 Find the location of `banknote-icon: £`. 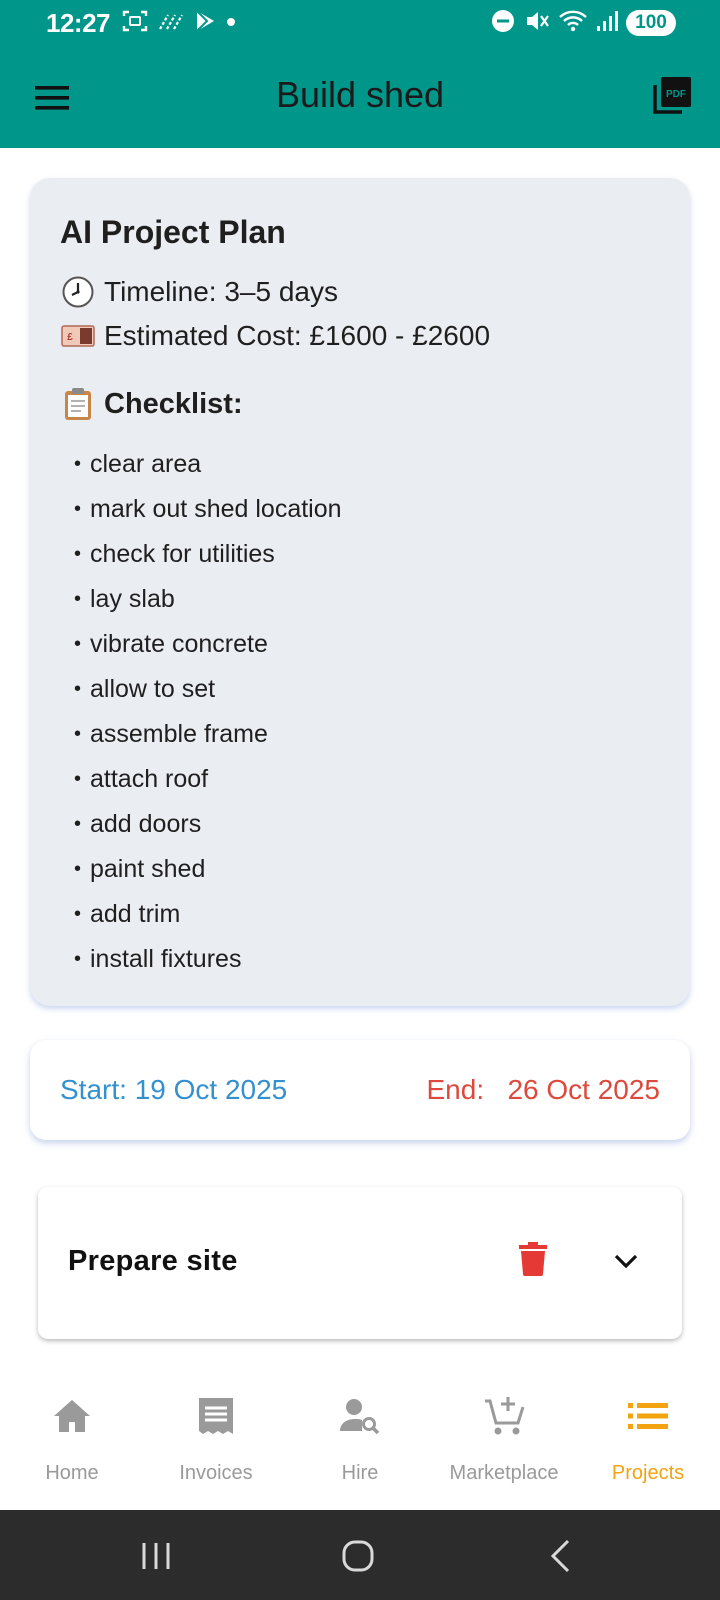

banknote-icon: £ is located at coordinates (78, 336).